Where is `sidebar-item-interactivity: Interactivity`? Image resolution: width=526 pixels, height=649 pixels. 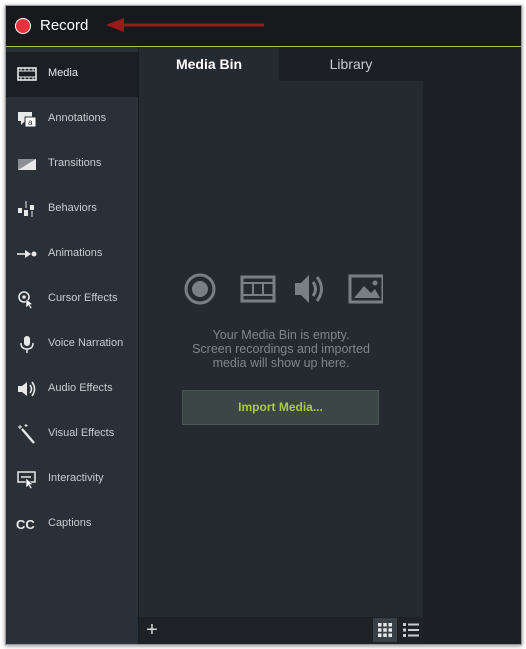 sidebar-item-interactivity: Interactivity is located at coordinates (72, 479).